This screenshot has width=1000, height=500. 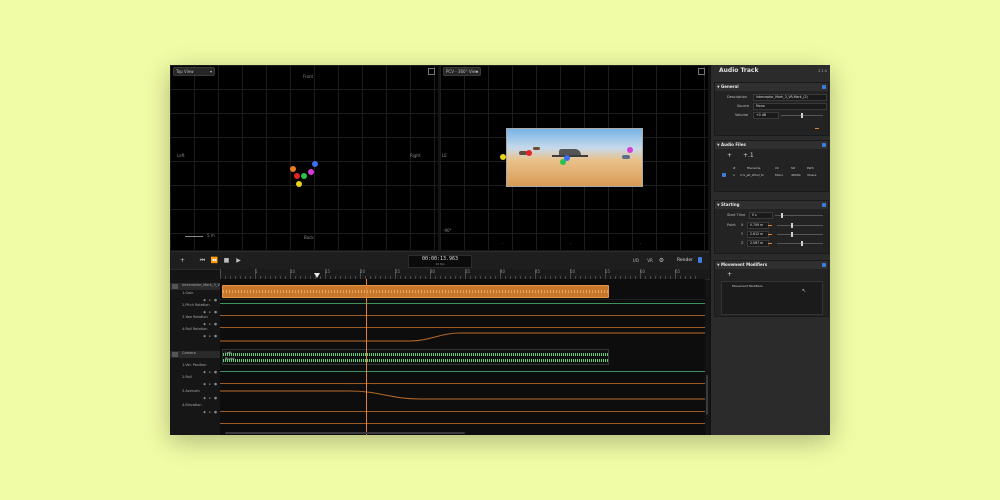 What do you see at coordinates (415, 291) in the screenshot?
I see `audio-clip-interceptor` at bounding box center [415, 291].